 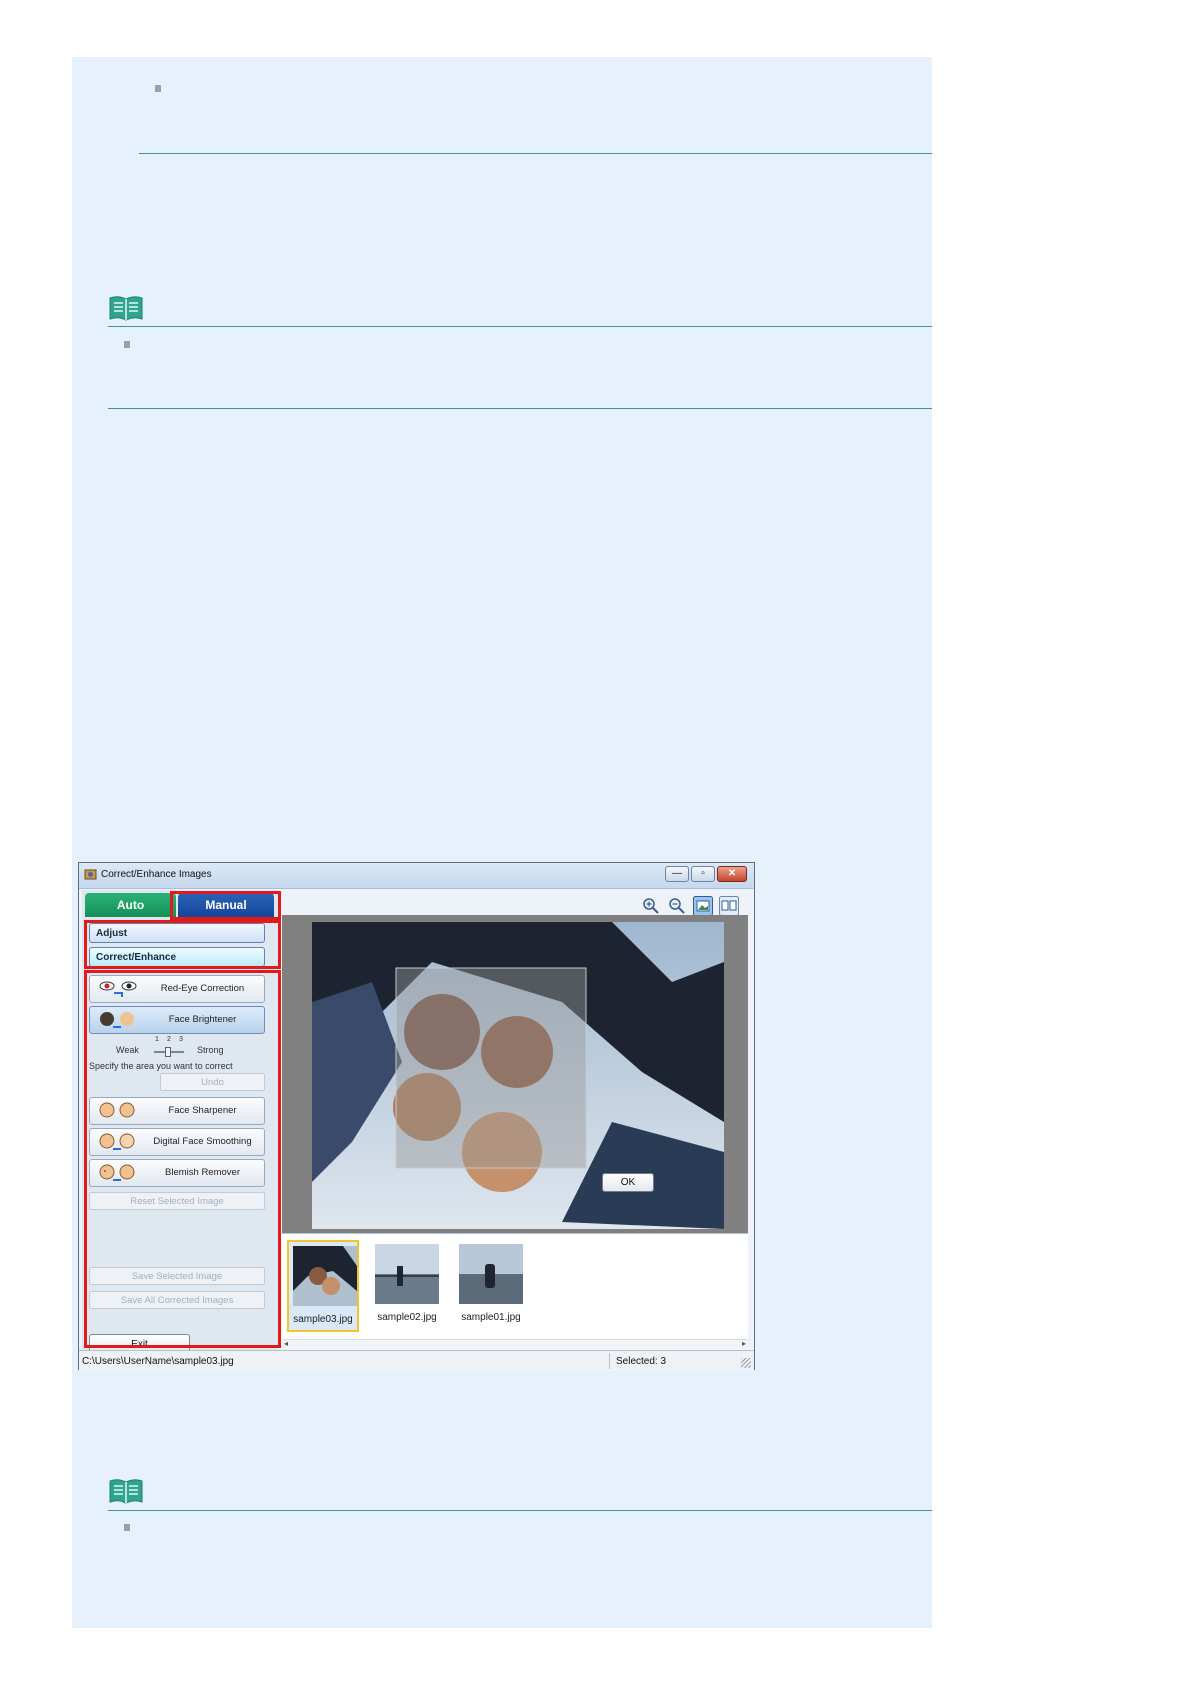 What do you see at coordinates (177, 1201) in the screenshot?
I see `reset-selected-image-button: Reset Selected Image` at bounding box center [177, 1201].